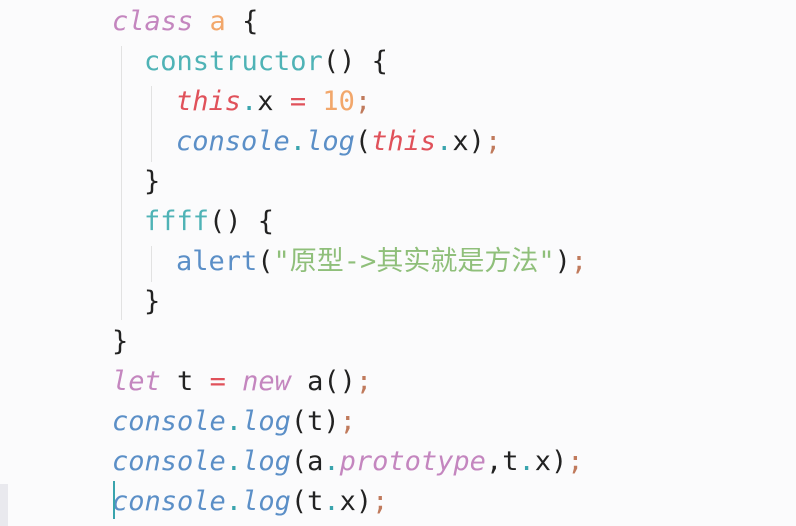  I want to click on code-line: class a {, so click(185, 22).